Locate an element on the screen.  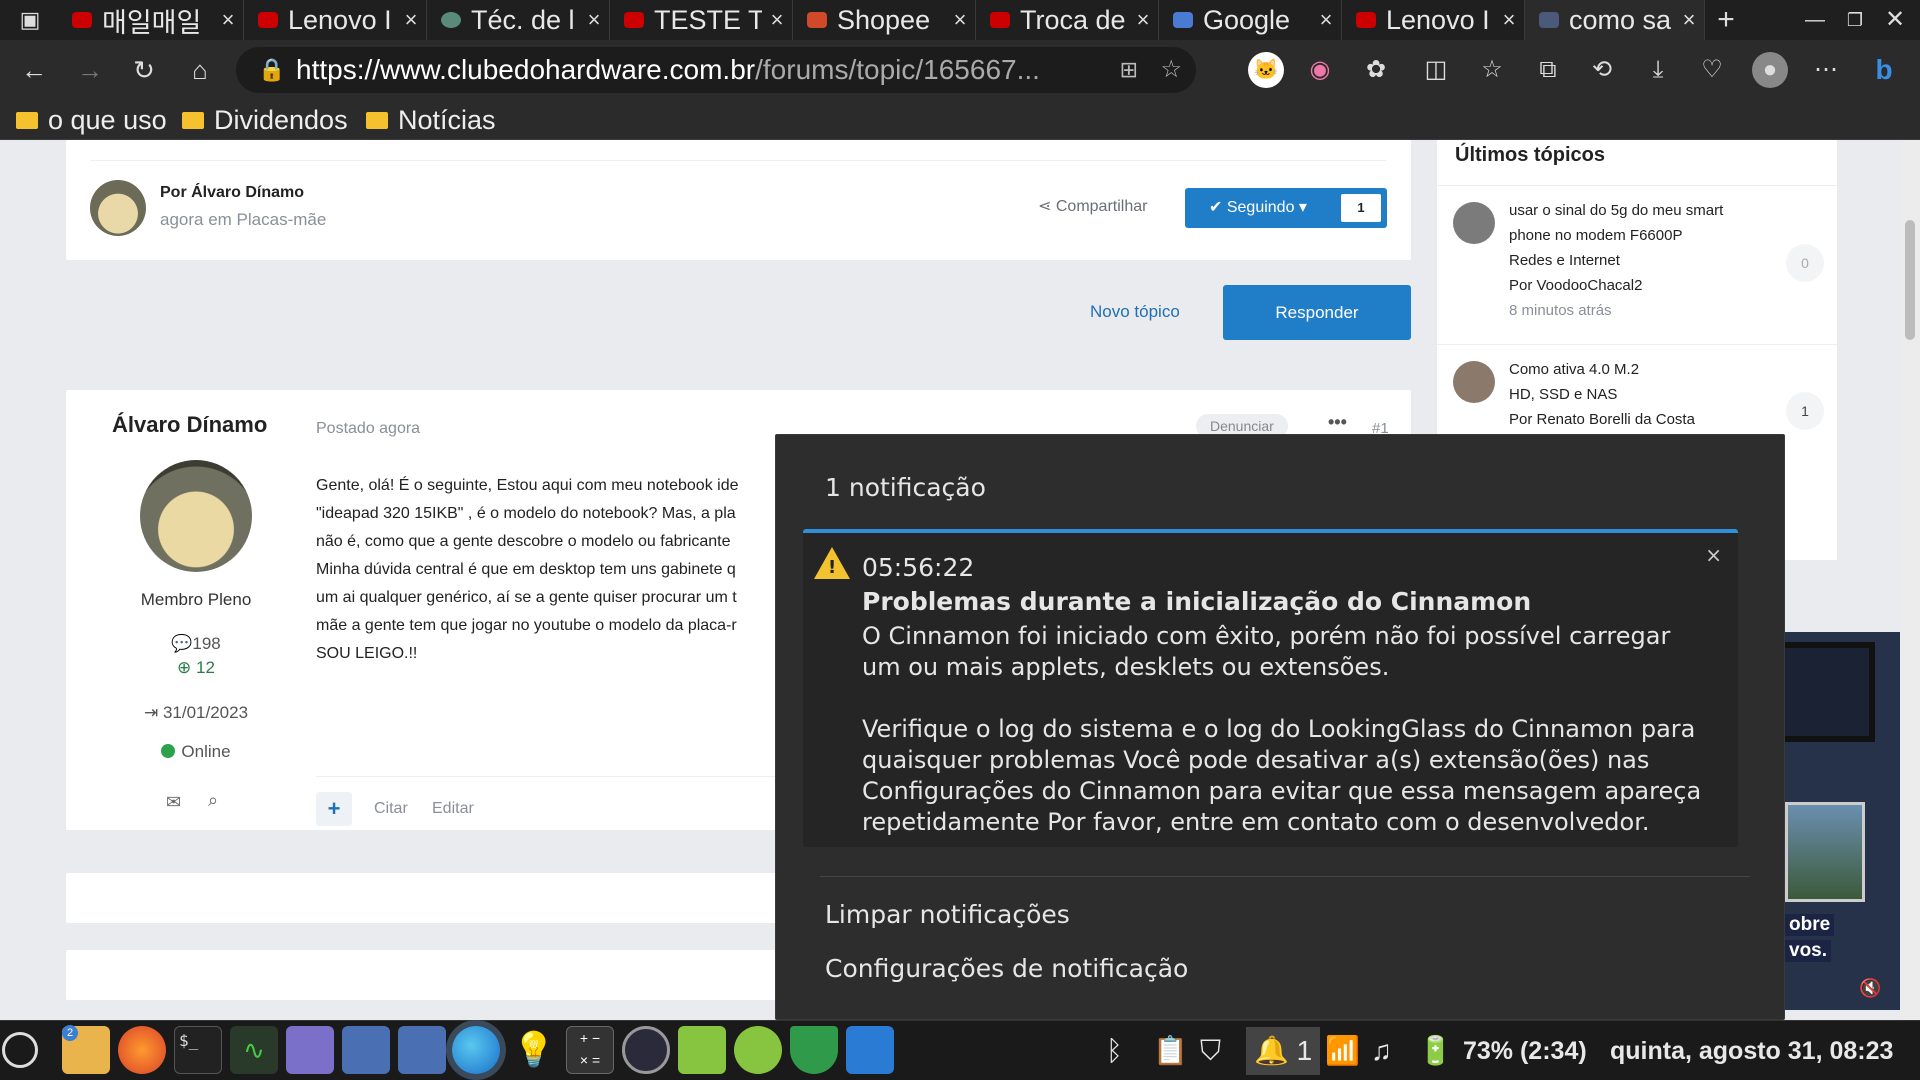
terminal-icon: $_ is located at coordinates (198, 1050).